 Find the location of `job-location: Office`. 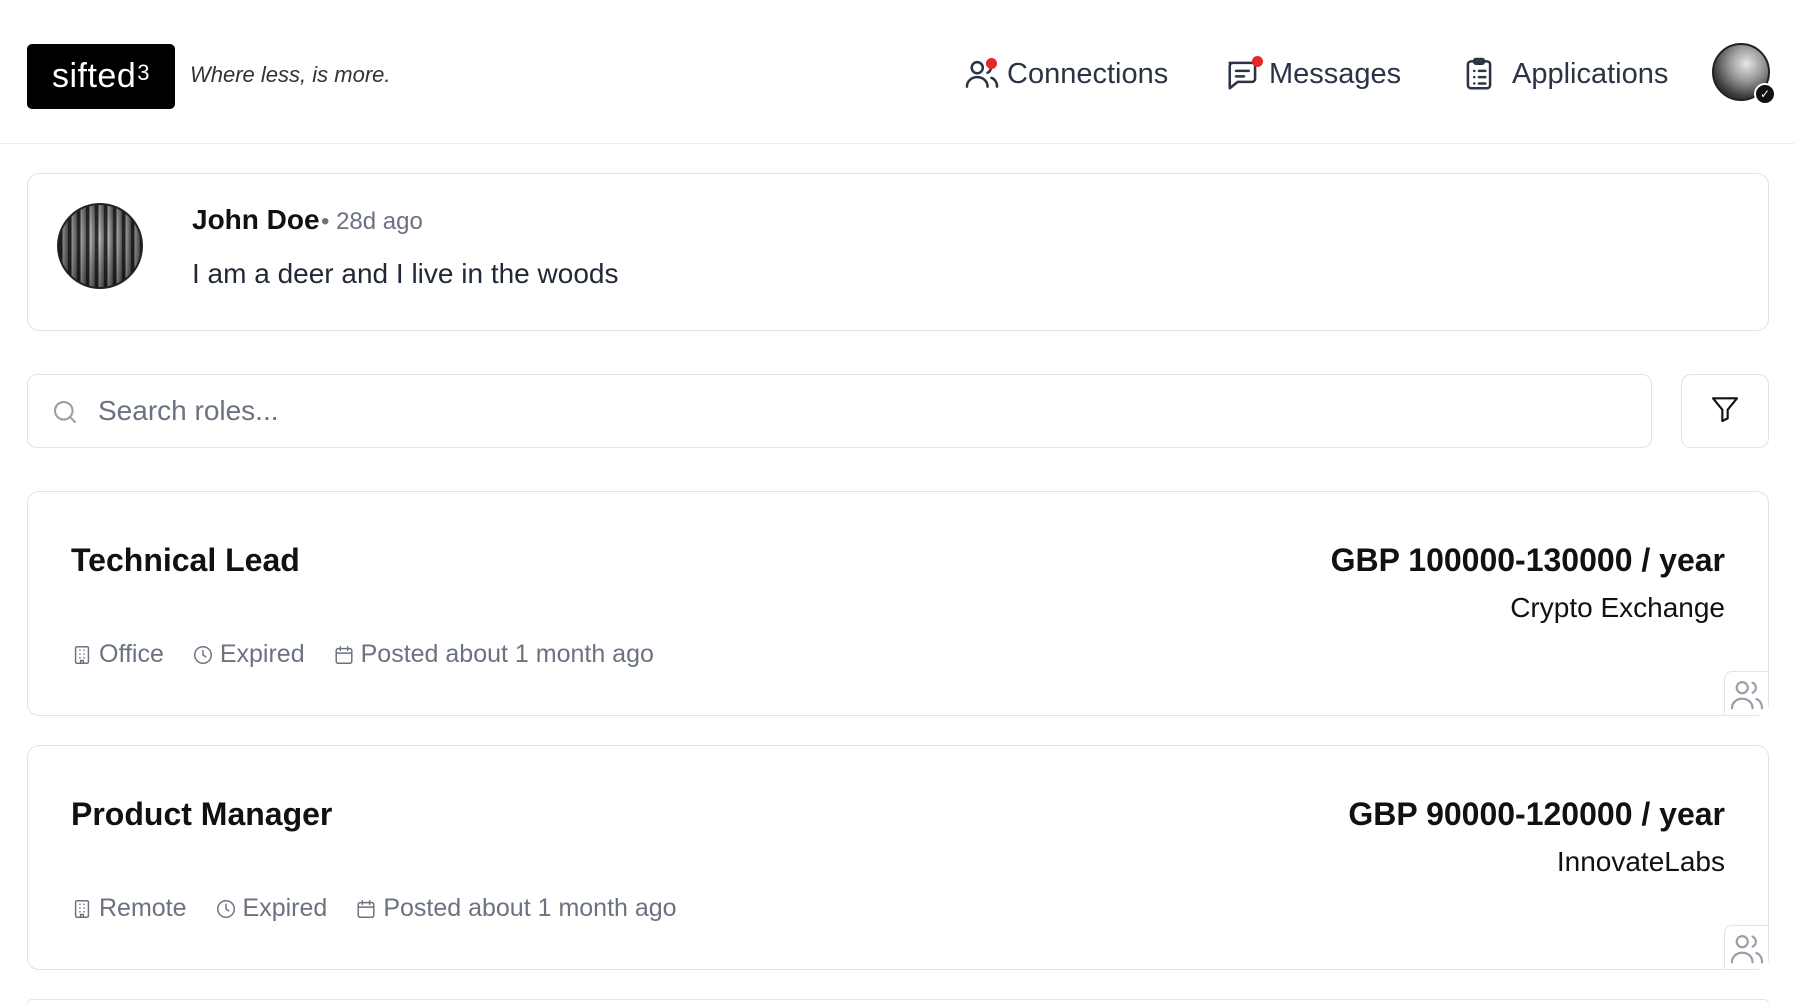

job-location: Office is located at coordinates (117, 654).